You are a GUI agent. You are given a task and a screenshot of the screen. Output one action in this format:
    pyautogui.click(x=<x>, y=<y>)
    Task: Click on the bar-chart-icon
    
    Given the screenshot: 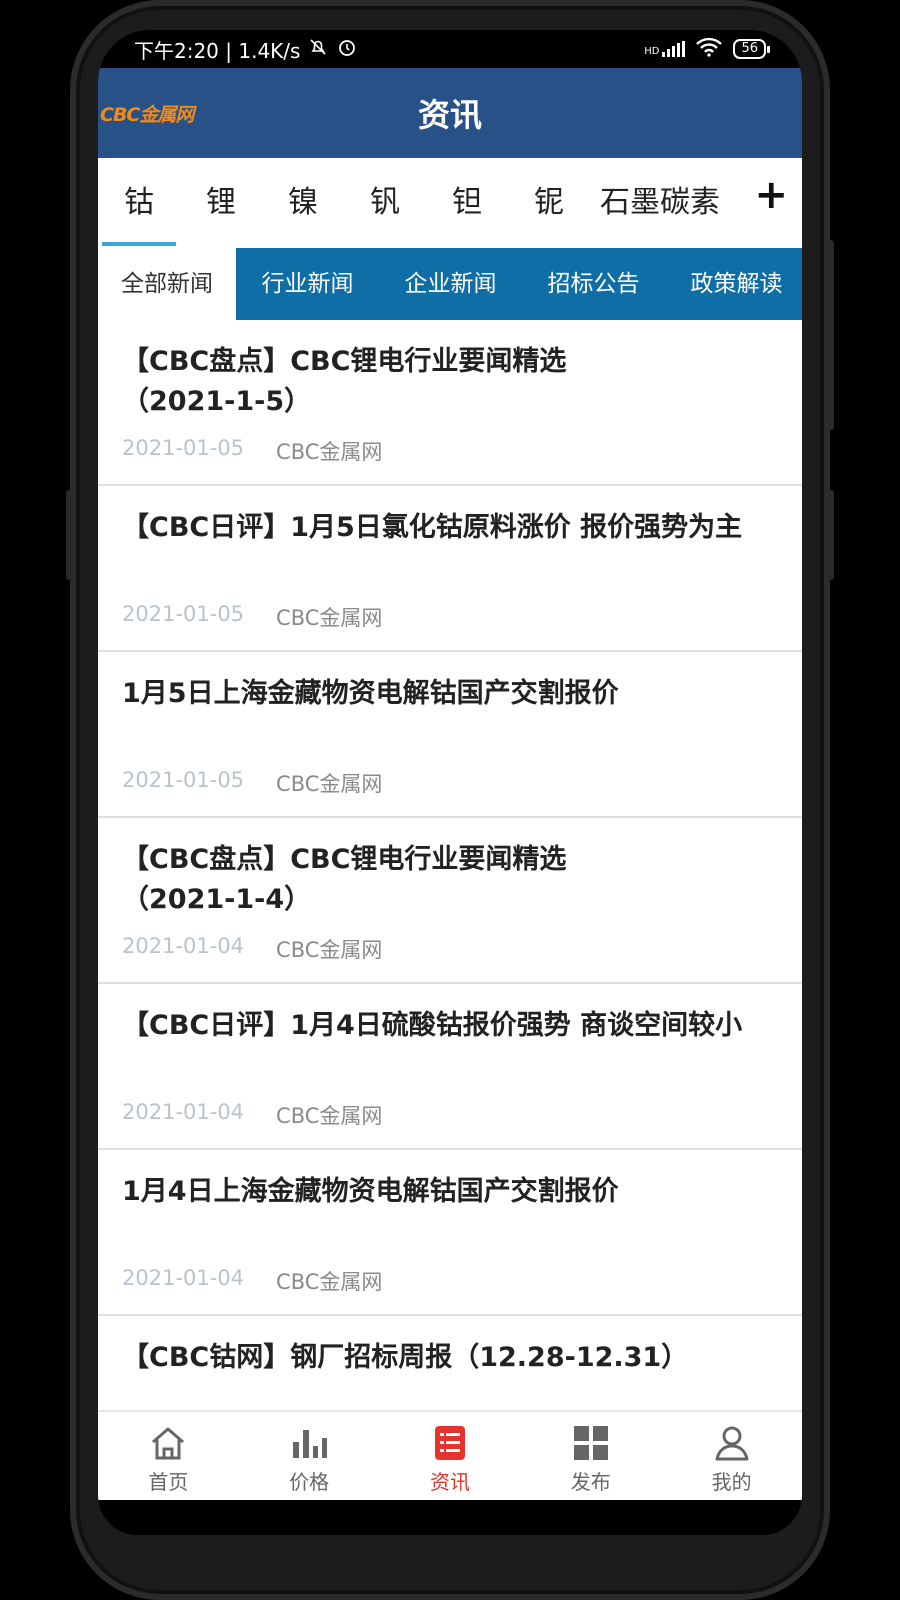 What is the action you would take?
    pyautogui.click(x=309, y=1443)
    